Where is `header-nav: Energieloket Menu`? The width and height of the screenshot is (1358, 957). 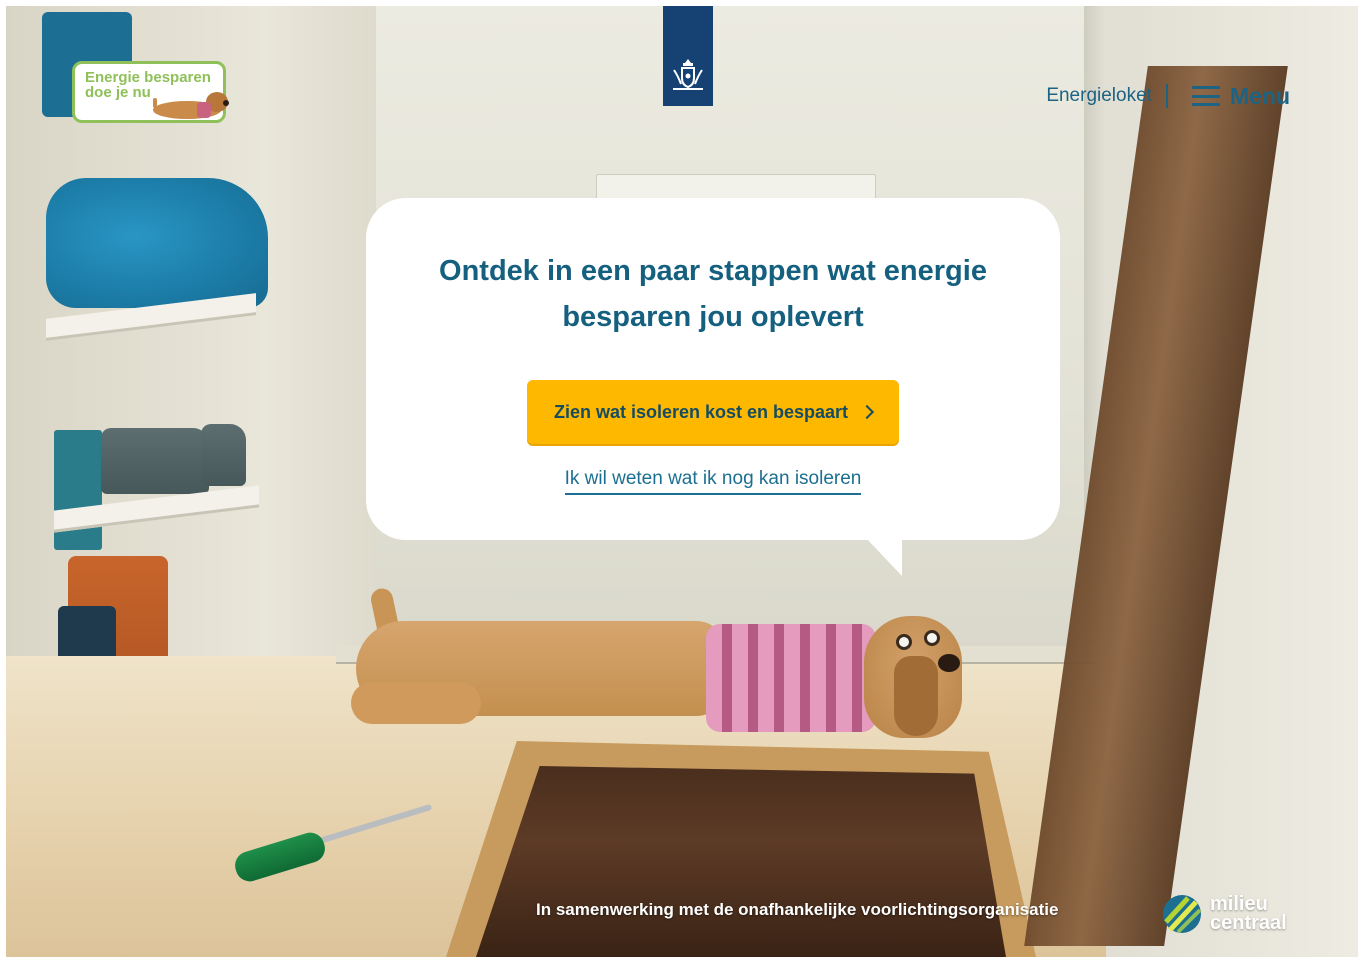
header-nav: Energieloket Menu is located at coordinates (1168, 96).